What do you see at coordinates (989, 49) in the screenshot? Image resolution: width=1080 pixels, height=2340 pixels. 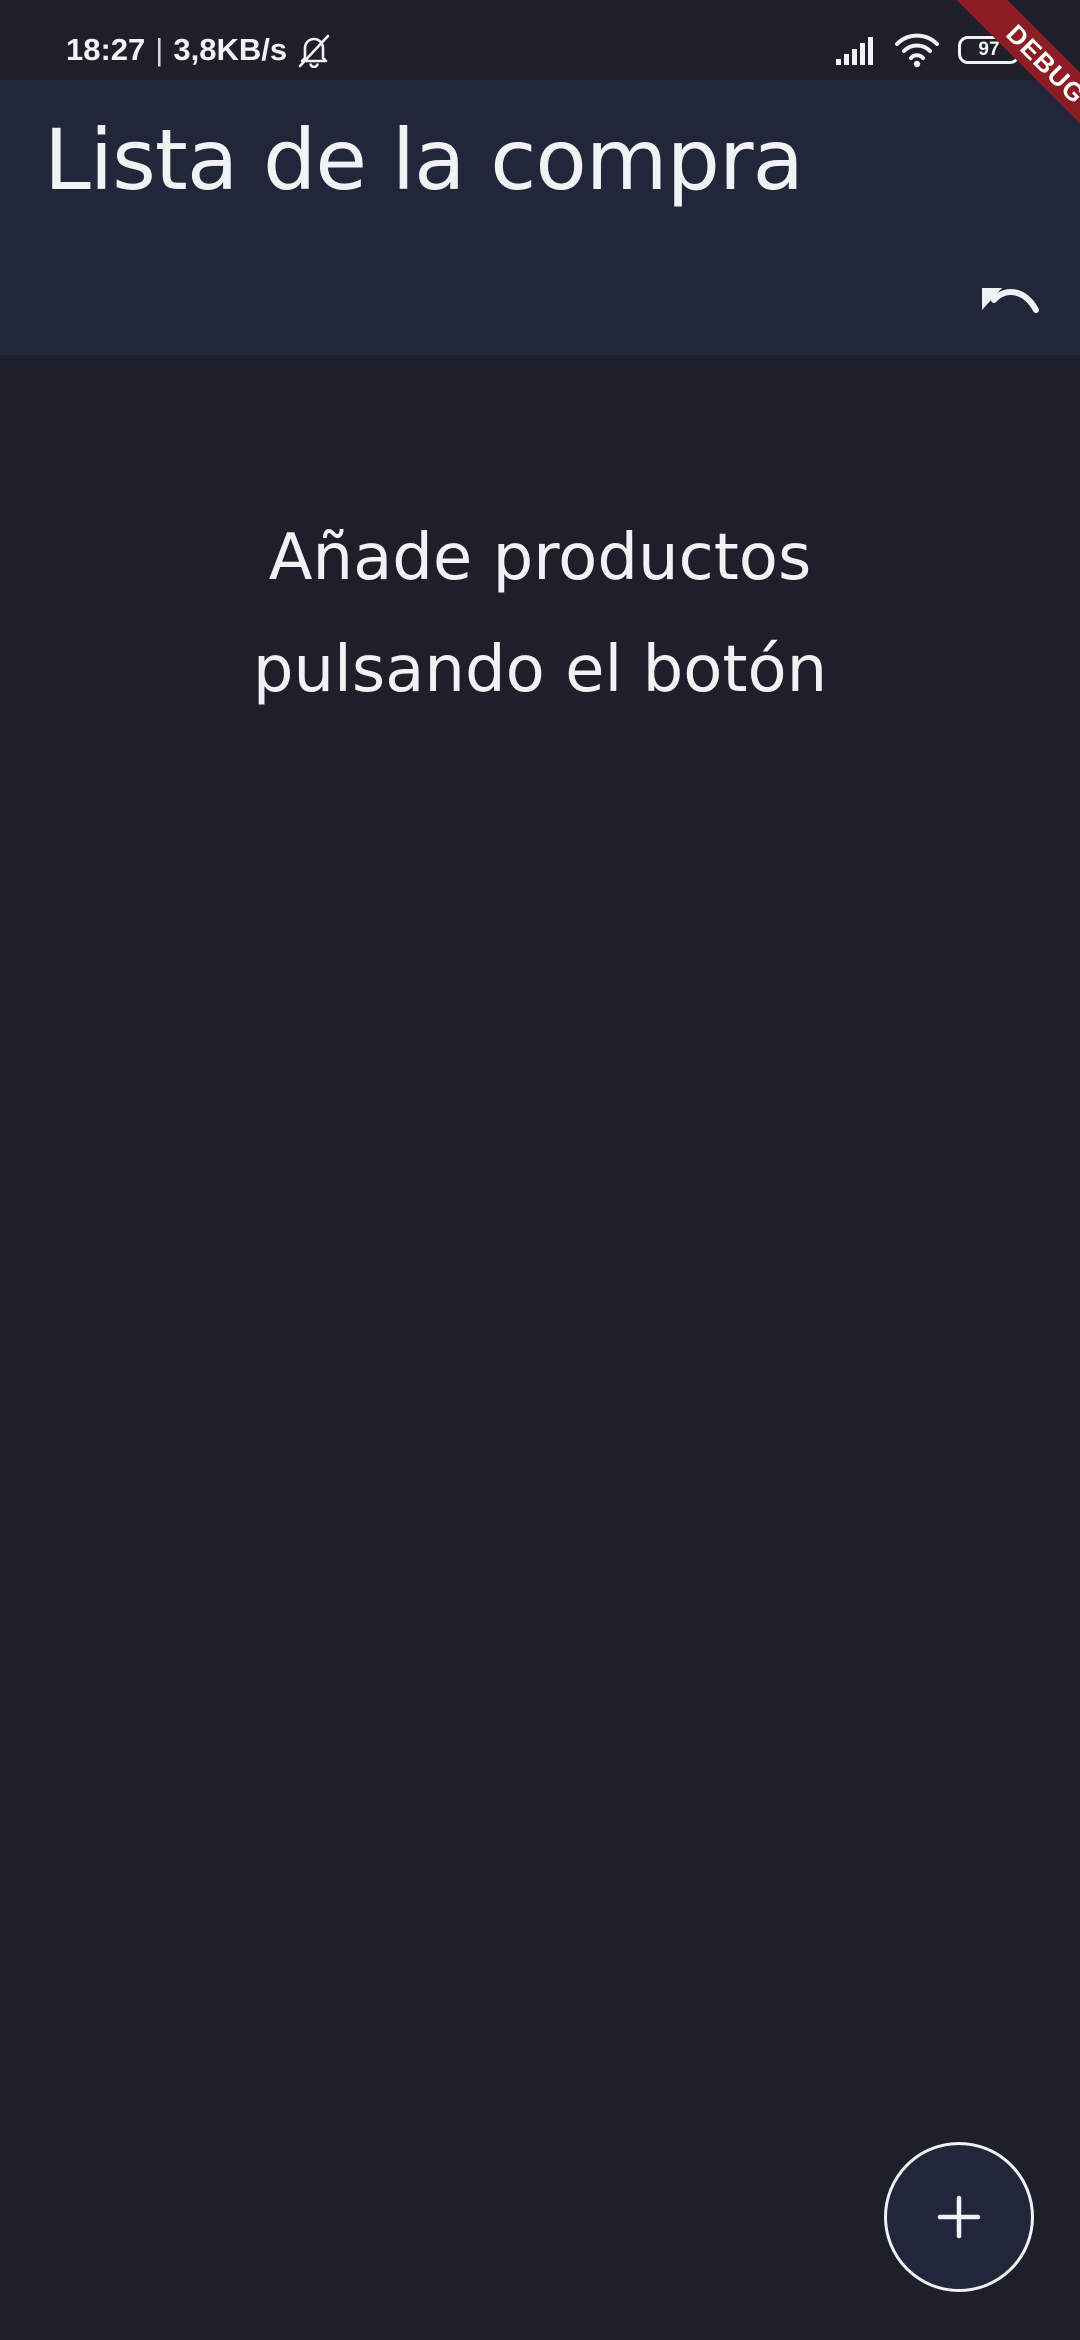 I see `battery-level: 97` at bounding box center [989, 49].